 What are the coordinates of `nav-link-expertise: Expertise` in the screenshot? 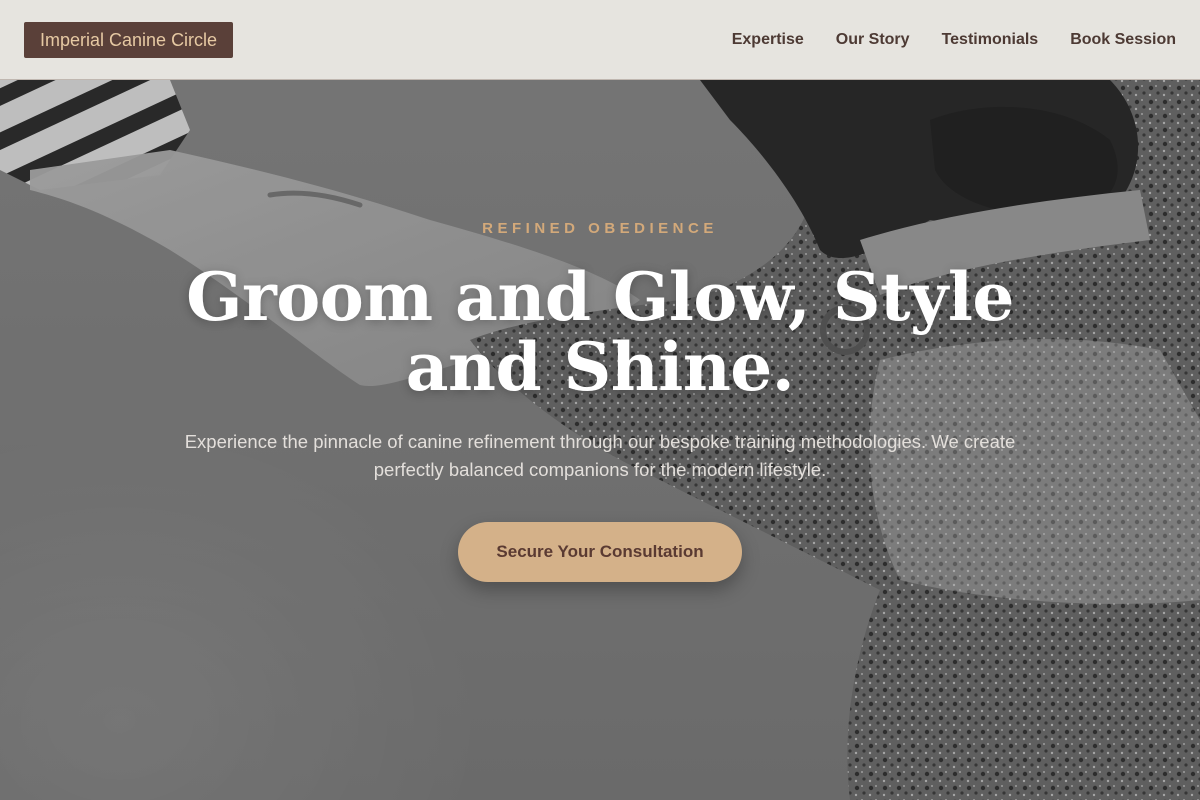 It's located at (768, 40).